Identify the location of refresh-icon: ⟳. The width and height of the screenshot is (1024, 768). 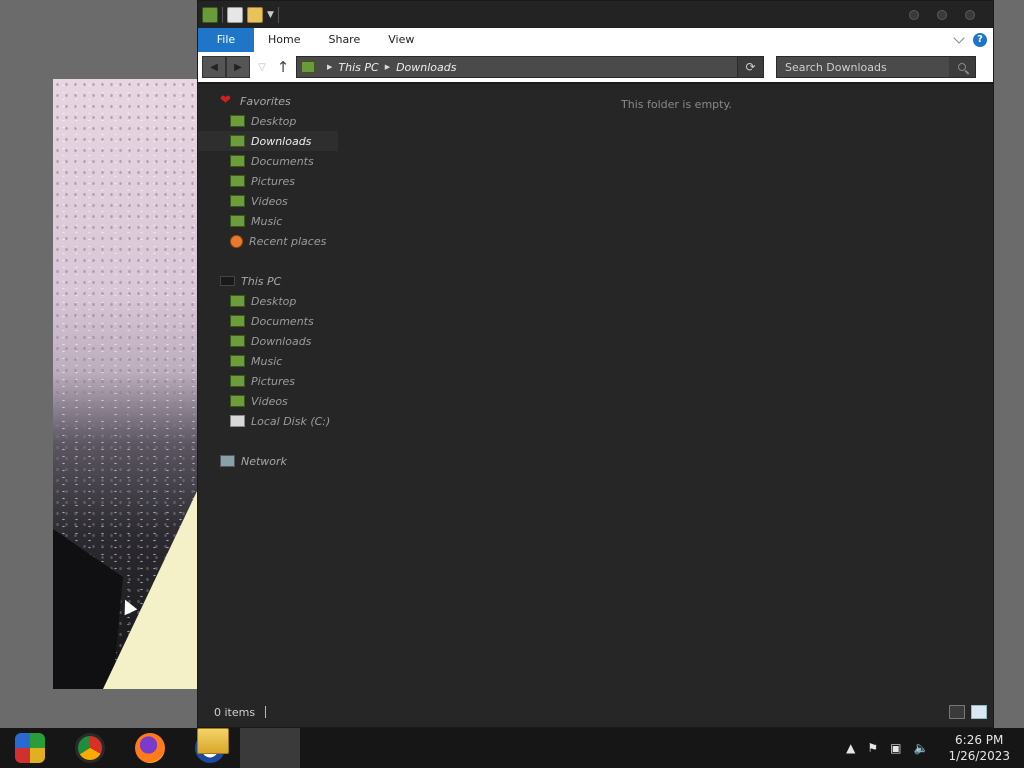
(750, 67).